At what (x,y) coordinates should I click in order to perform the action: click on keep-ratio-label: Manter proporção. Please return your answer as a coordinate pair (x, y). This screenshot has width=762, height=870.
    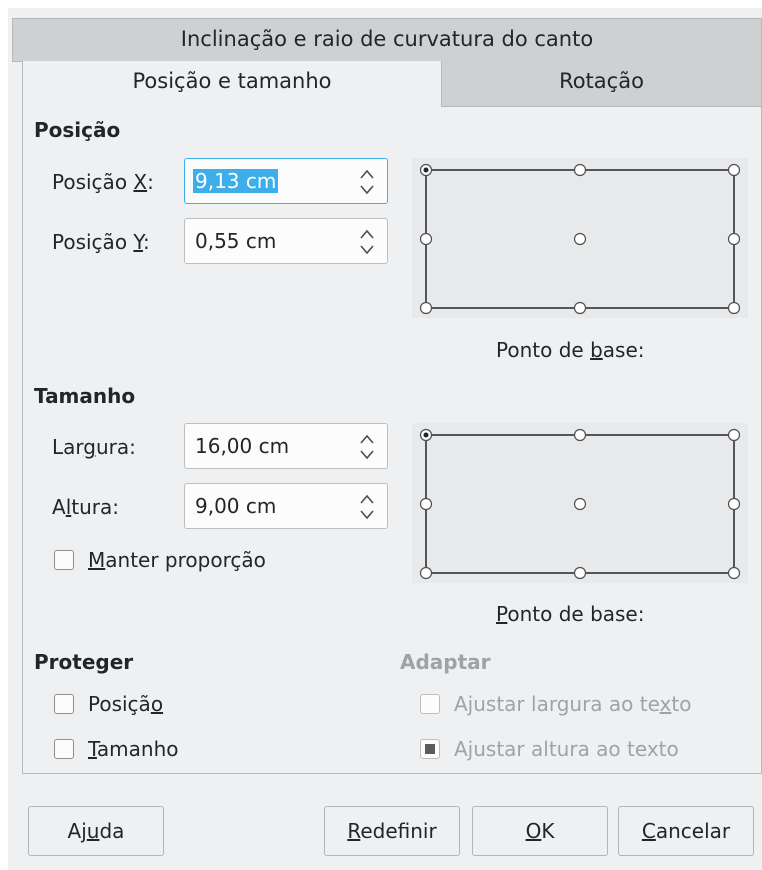
    Looking at the image, I should click on (177, 560).